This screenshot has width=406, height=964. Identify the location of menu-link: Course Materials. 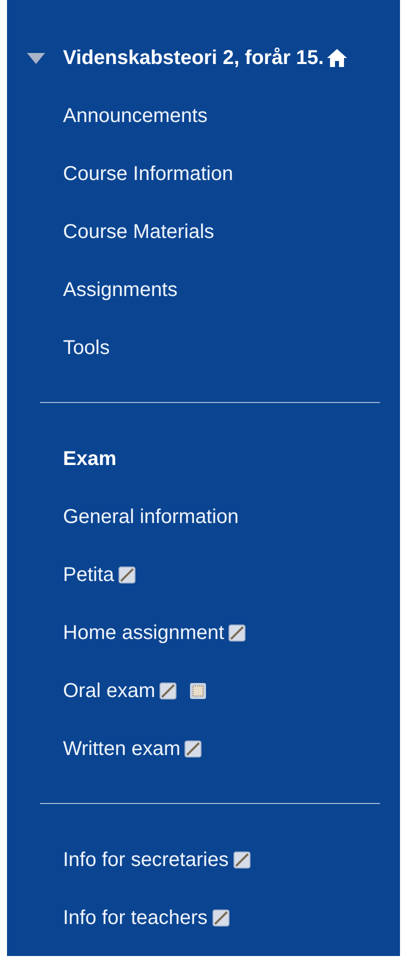
(138, 232).